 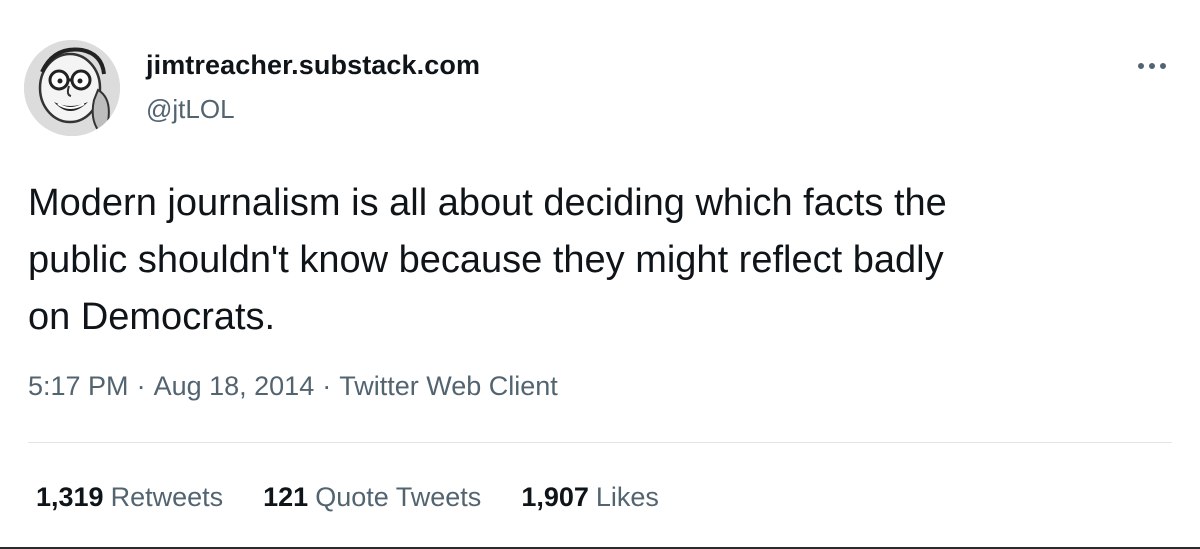 I want to click on quote-tweets-label: Quote Tweets, so click(x=398, y=497).